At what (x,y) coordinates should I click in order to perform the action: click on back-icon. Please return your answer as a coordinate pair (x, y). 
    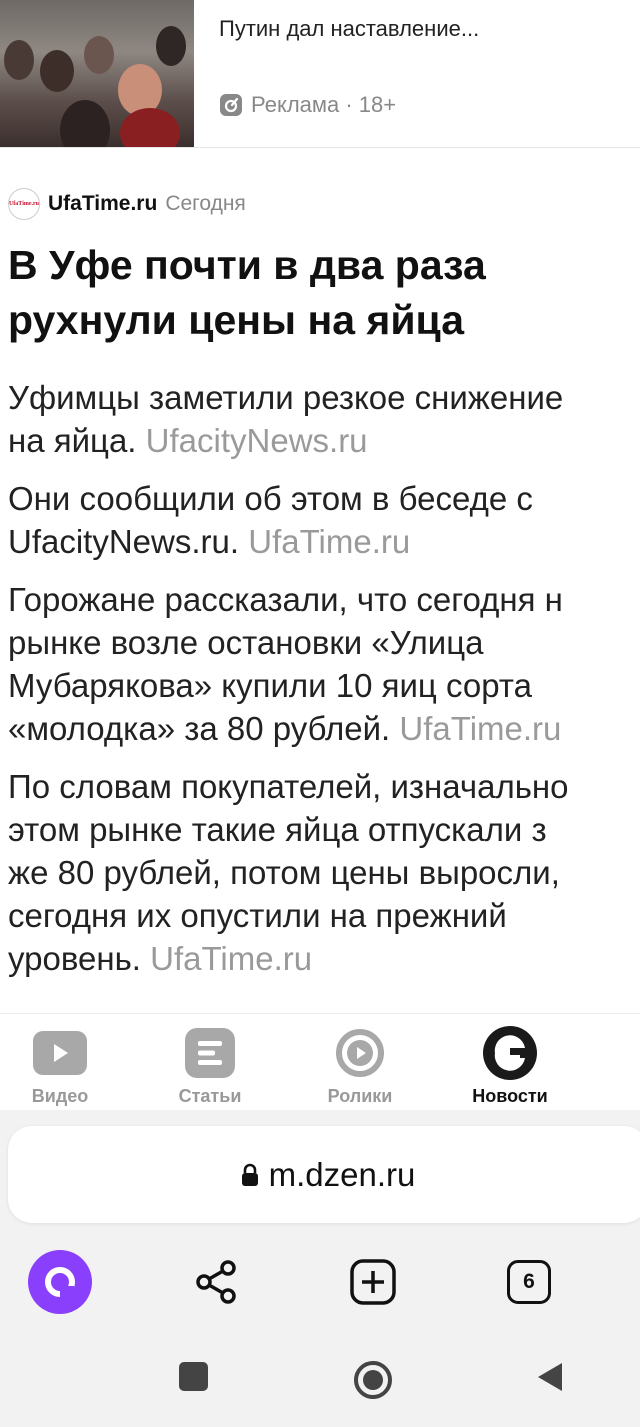
    Looking at the image, I should click on (550, 1377).